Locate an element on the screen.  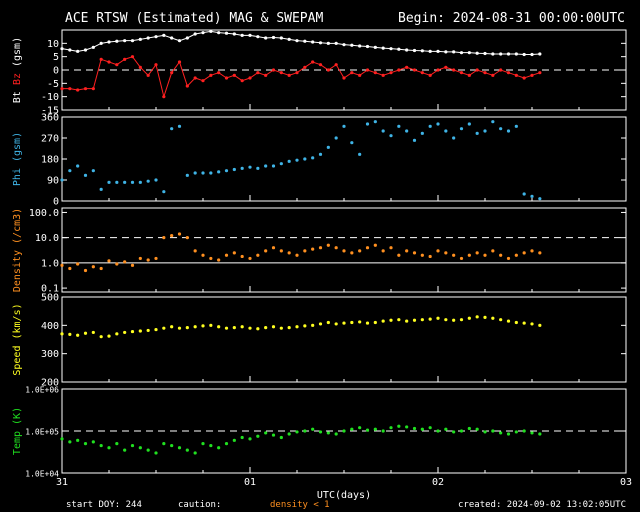
series-bt is located at coordinates (301, 43).